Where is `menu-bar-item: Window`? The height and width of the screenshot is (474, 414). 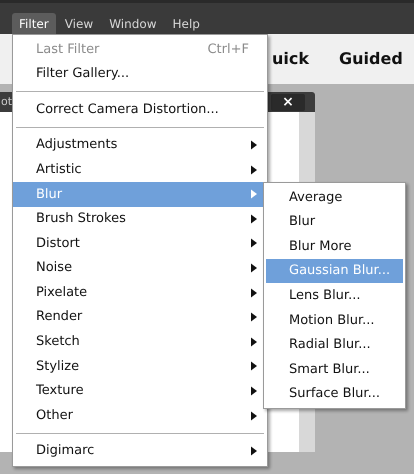
menu-bar-item: Window is located at coordinates (133, 23).